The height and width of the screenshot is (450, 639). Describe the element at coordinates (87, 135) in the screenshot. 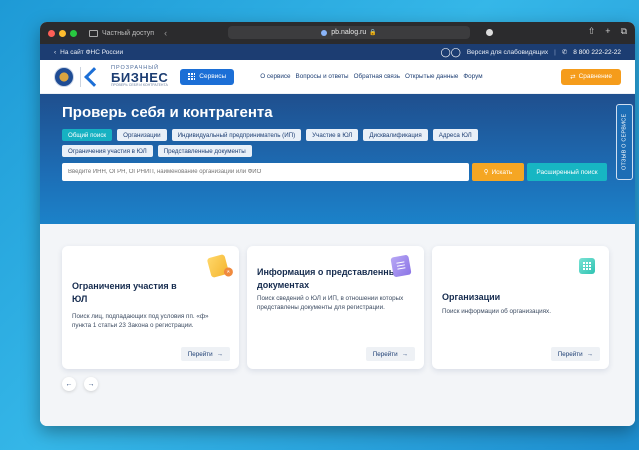

I see `tab-general-search: Общий поиск` at that location.